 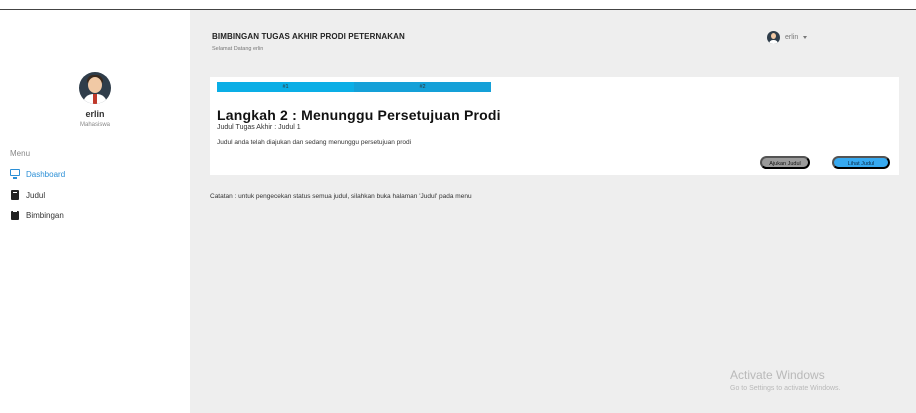 What do you see at coordinates (792, 37) in the screenshot?
I see `user-menu-name: erlin` at bounding box center [792, 37].